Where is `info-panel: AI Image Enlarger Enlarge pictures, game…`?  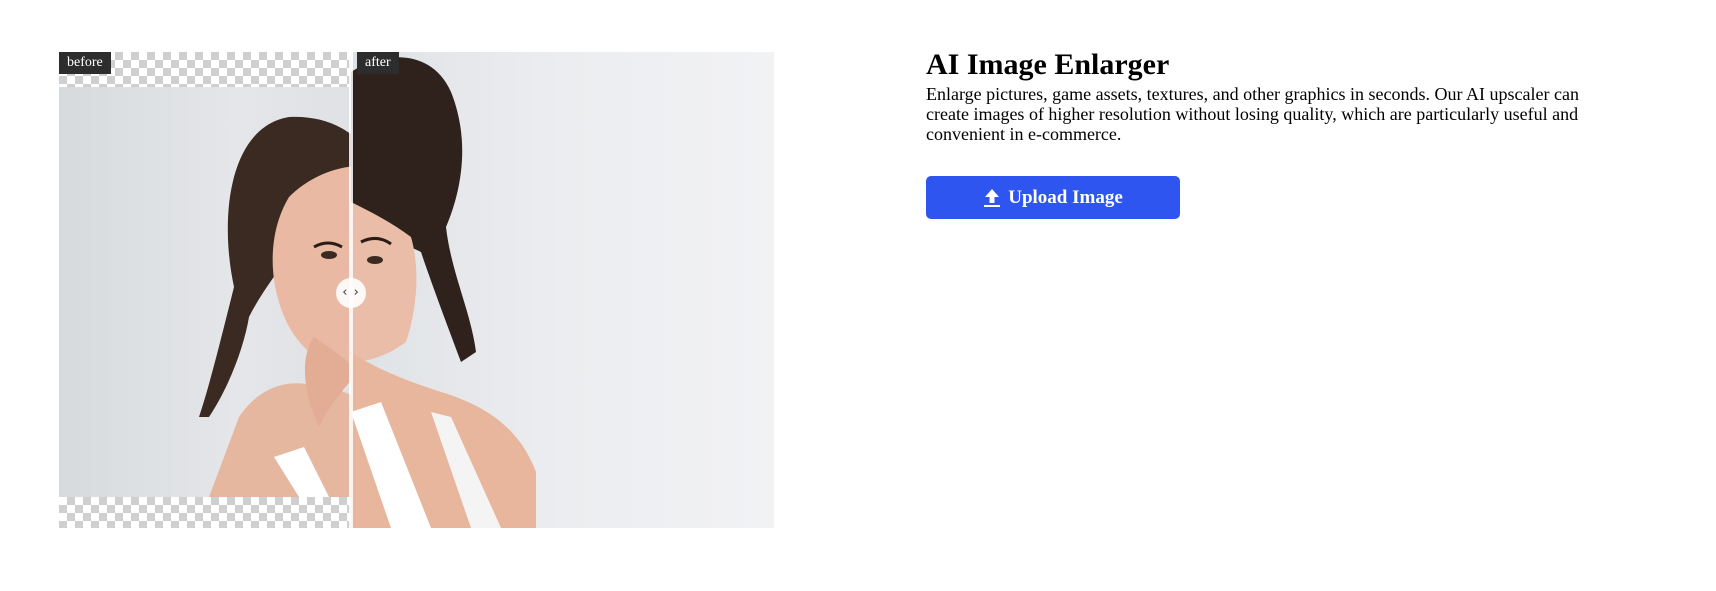 info-panel: AI Image Enlarger Enlarge pictures, game… is located at coordinates (1276, 132).